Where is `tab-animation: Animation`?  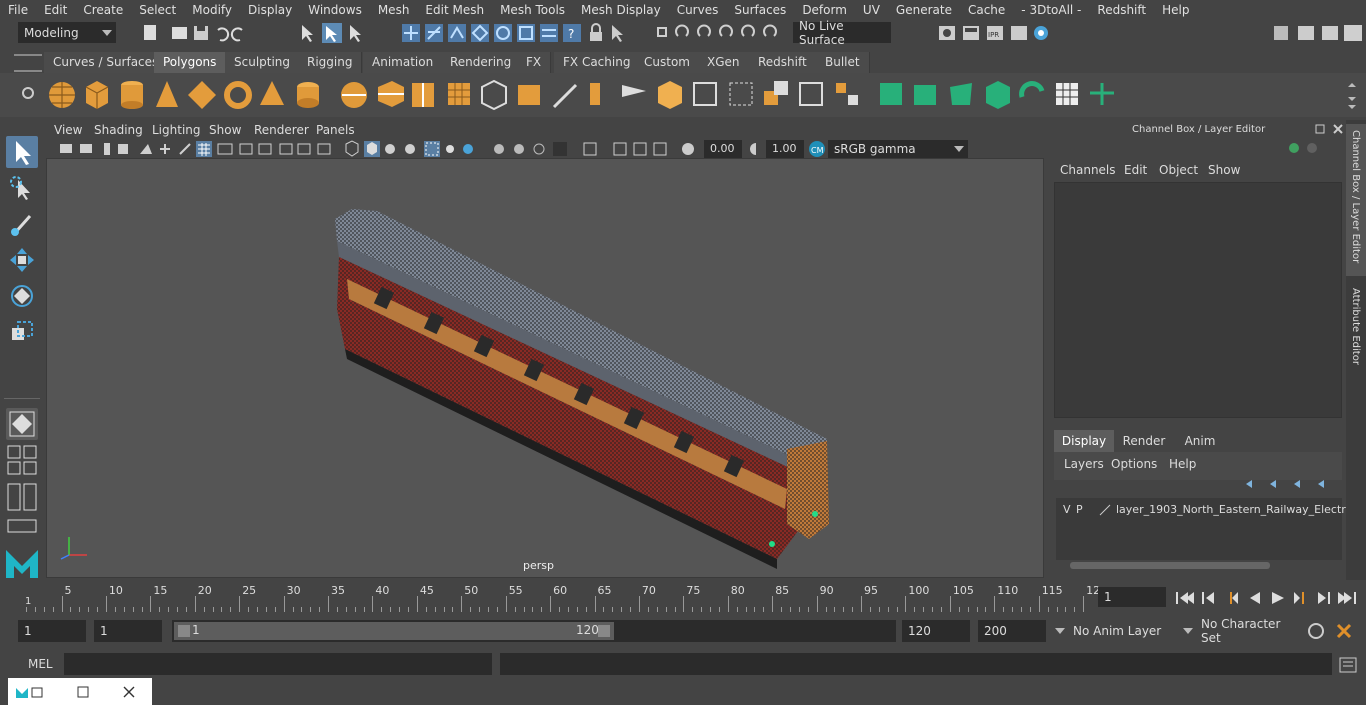
tab-animation: Animation is located at coordinates (403, 62).